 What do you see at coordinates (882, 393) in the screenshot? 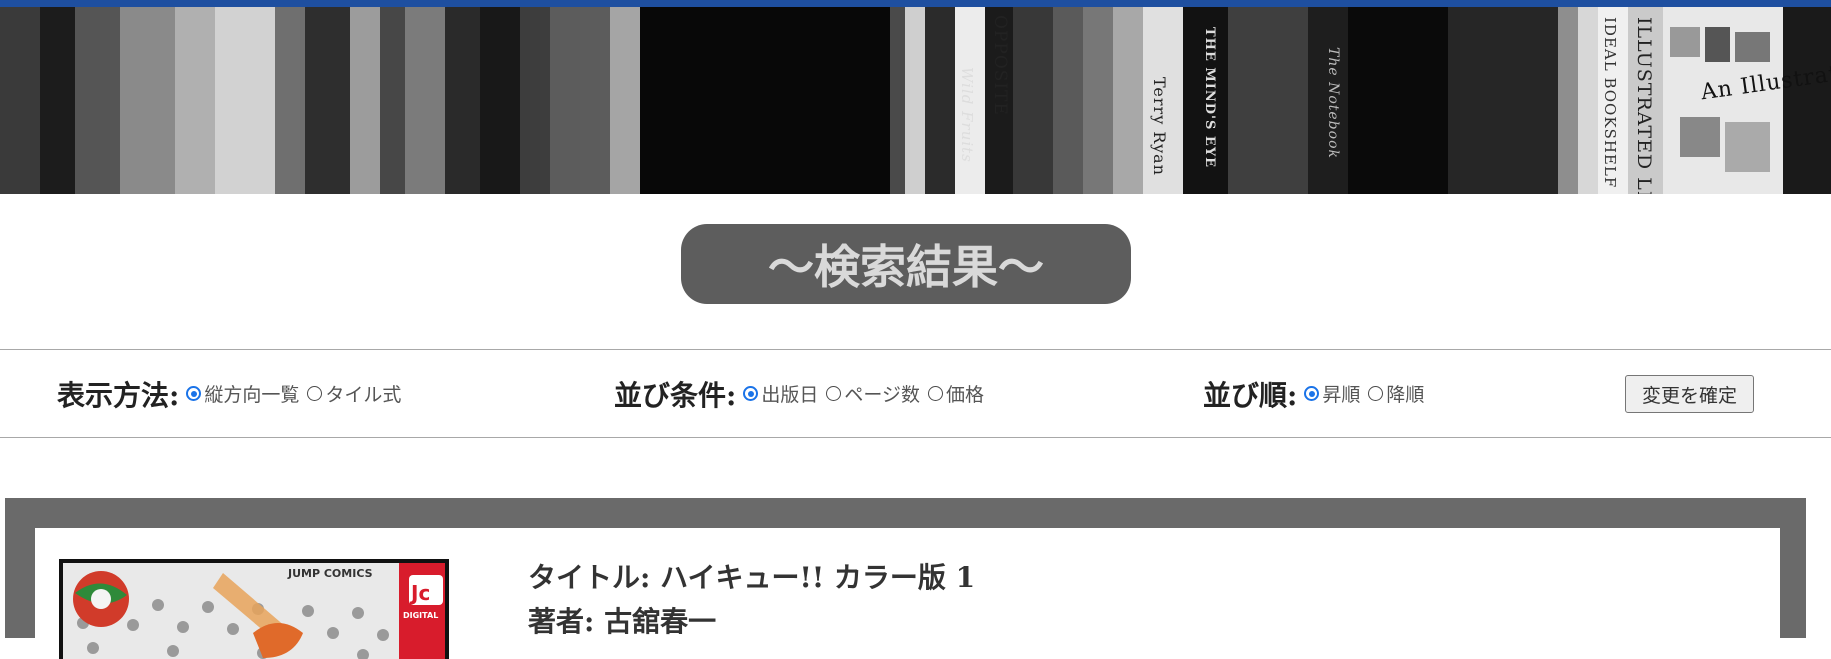
I see `option-page-count-label: ページ数` at bounding box center [882, 393].